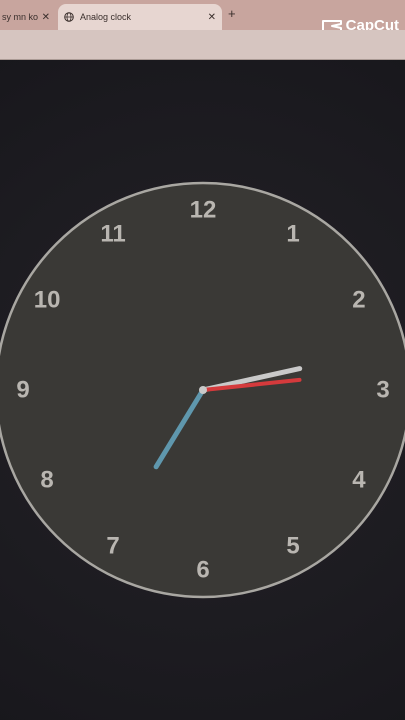  Describe the element at coordinates (292, 545) in the screenshot. I see `clock-numeral-5: 5` at that location.